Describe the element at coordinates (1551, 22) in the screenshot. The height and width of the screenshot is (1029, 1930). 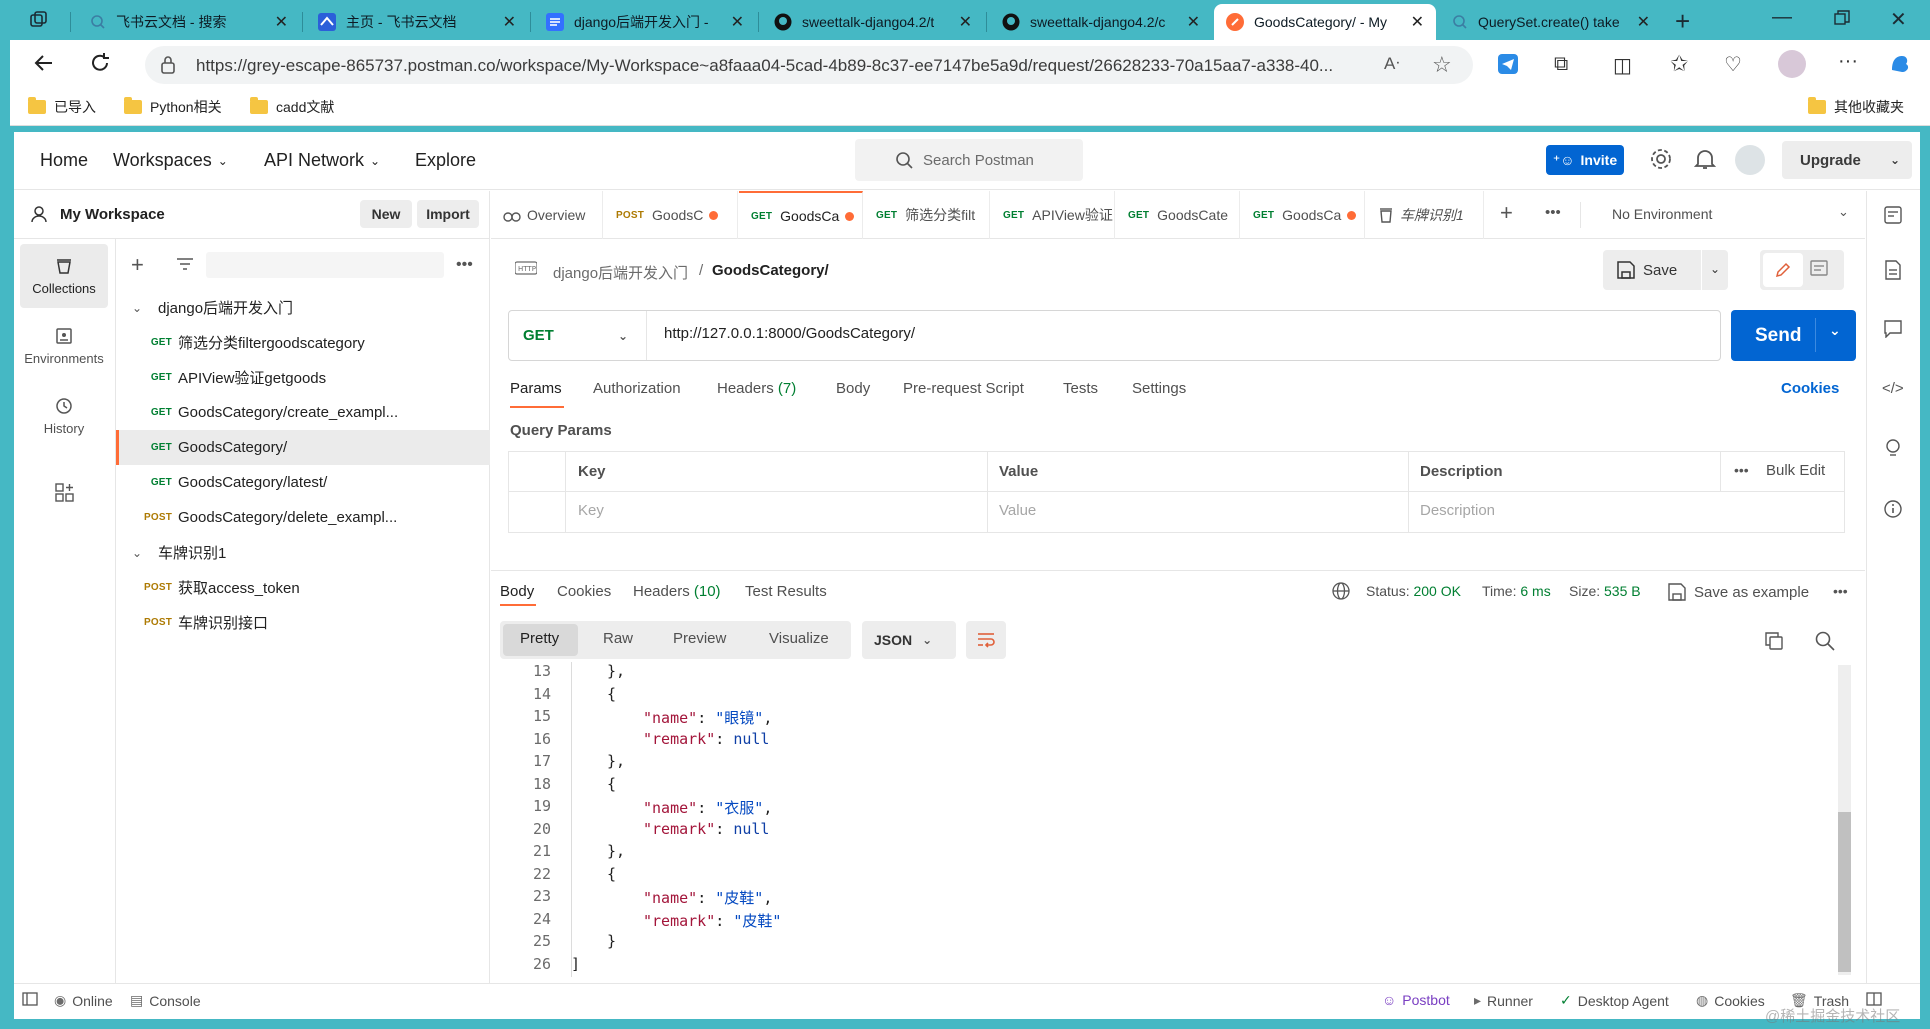
I see `browser-tab-6: QuerySet.create() take ✕` at that location.